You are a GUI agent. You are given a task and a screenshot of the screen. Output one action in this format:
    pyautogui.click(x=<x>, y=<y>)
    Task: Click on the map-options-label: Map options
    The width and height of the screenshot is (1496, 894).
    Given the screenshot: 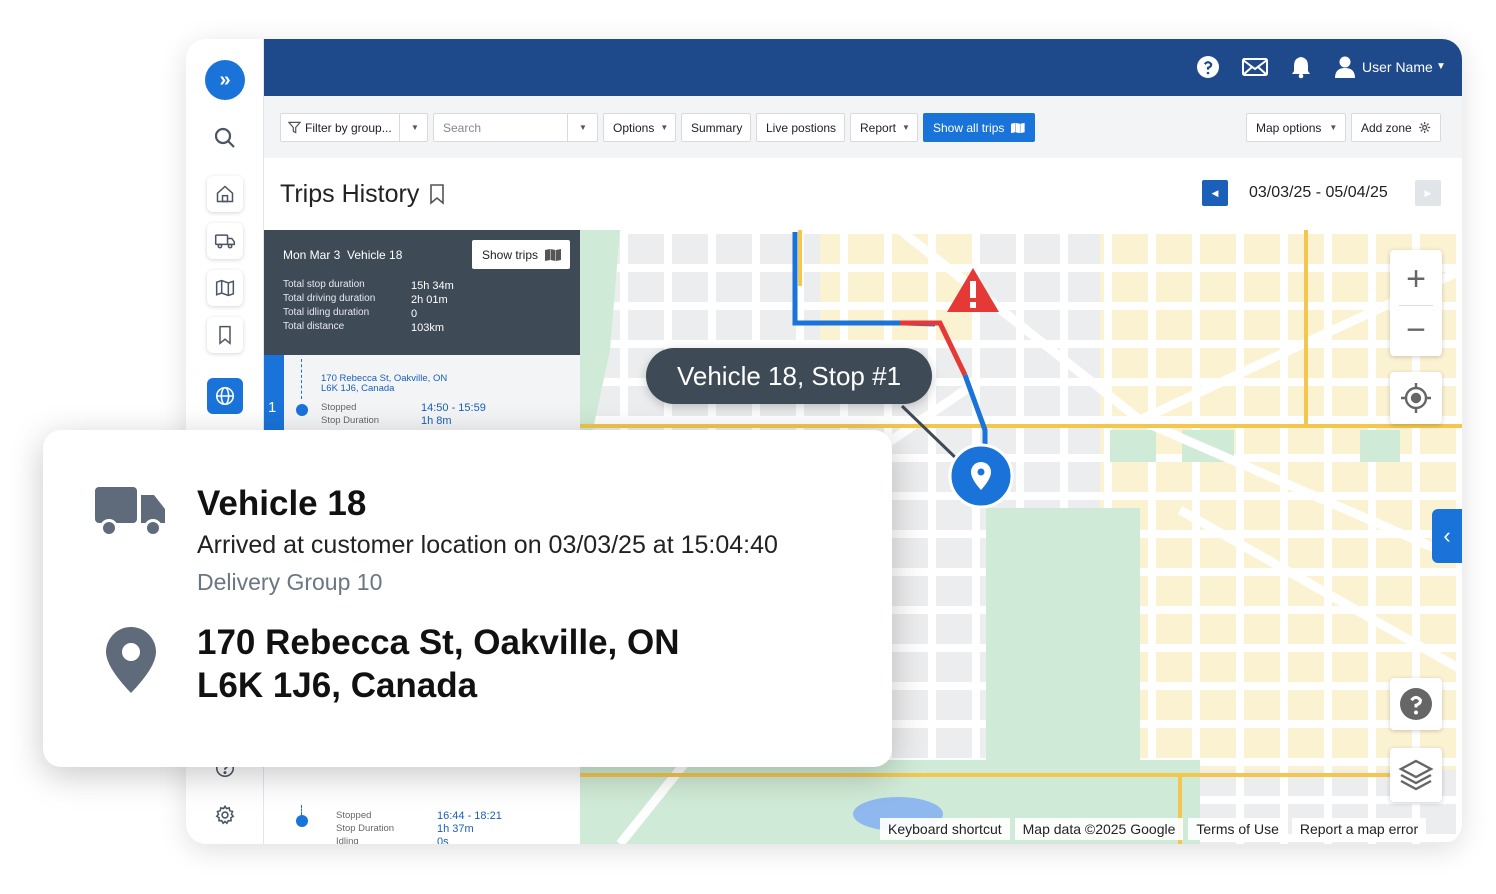 What is the action you would take?
    pyautogui.click(x=1289, y=127)
    